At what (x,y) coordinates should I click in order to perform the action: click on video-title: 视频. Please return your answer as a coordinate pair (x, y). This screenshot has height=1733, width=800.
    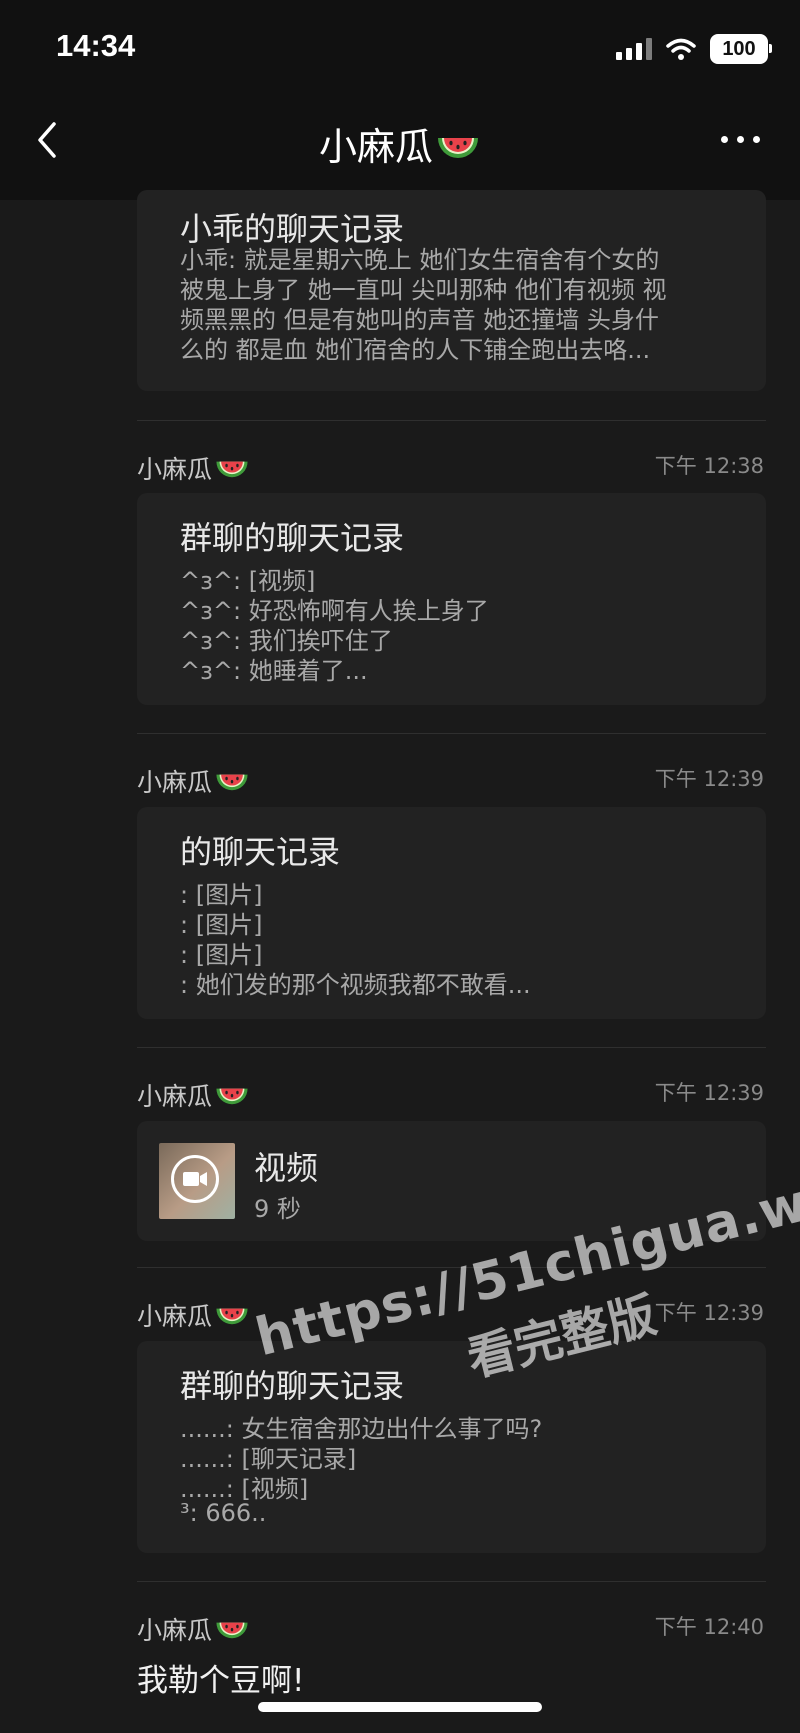
    Looking at the image, I should click on (286, 1168).